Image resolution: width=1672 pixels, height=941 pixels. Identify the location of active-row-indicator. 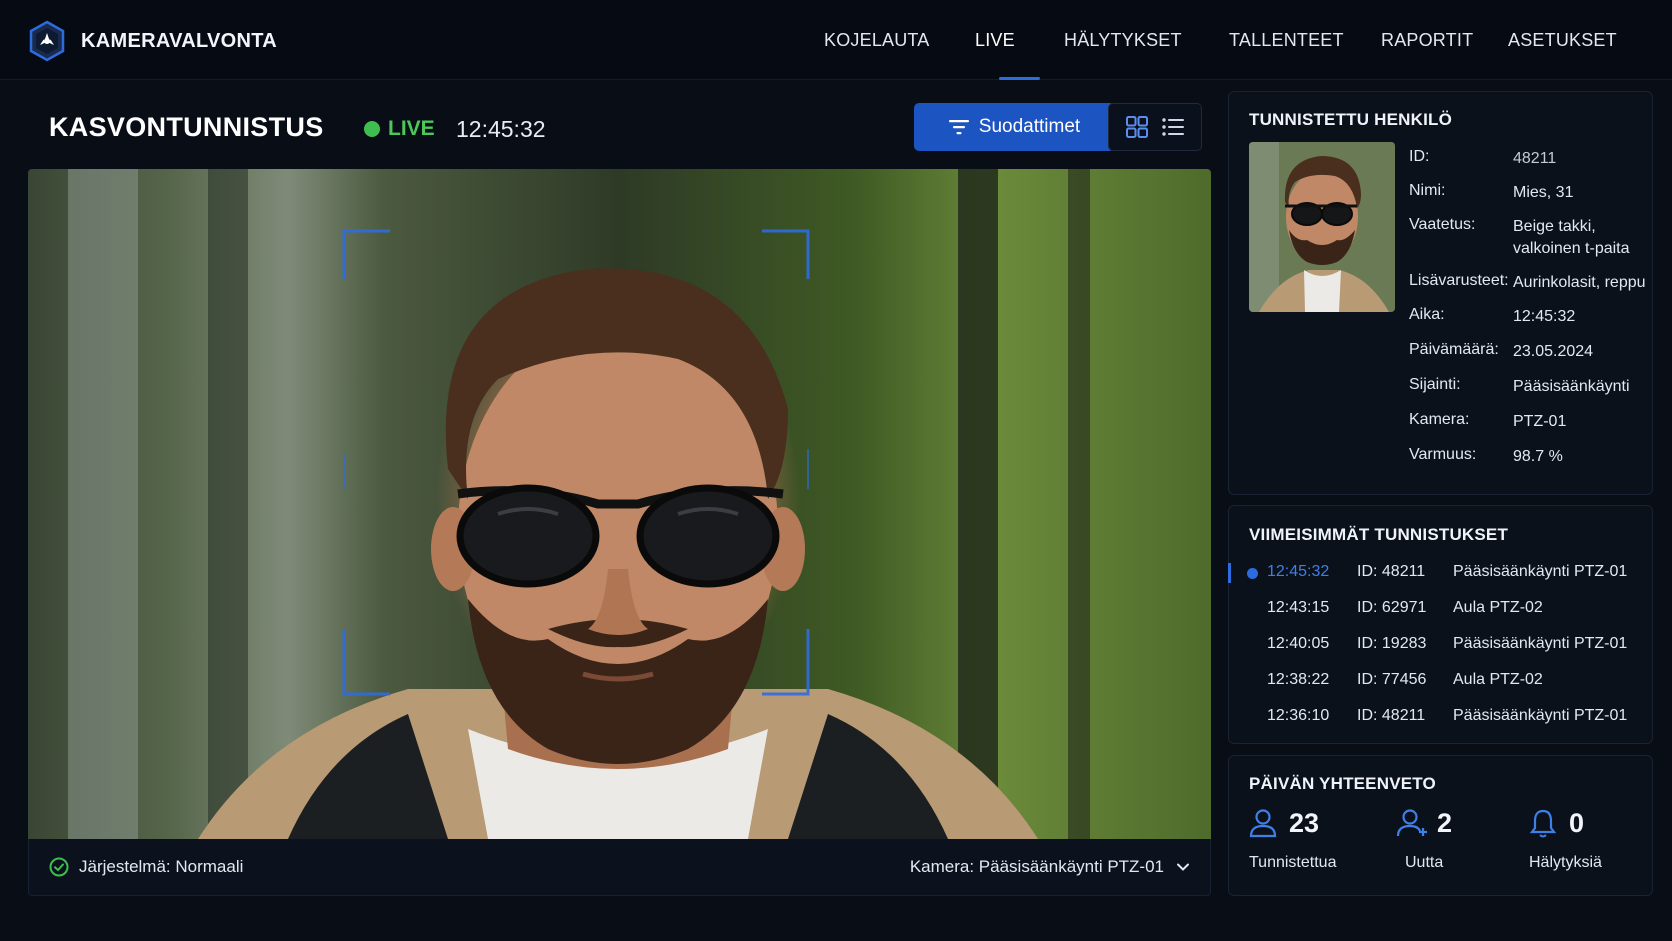
(1229, 573).